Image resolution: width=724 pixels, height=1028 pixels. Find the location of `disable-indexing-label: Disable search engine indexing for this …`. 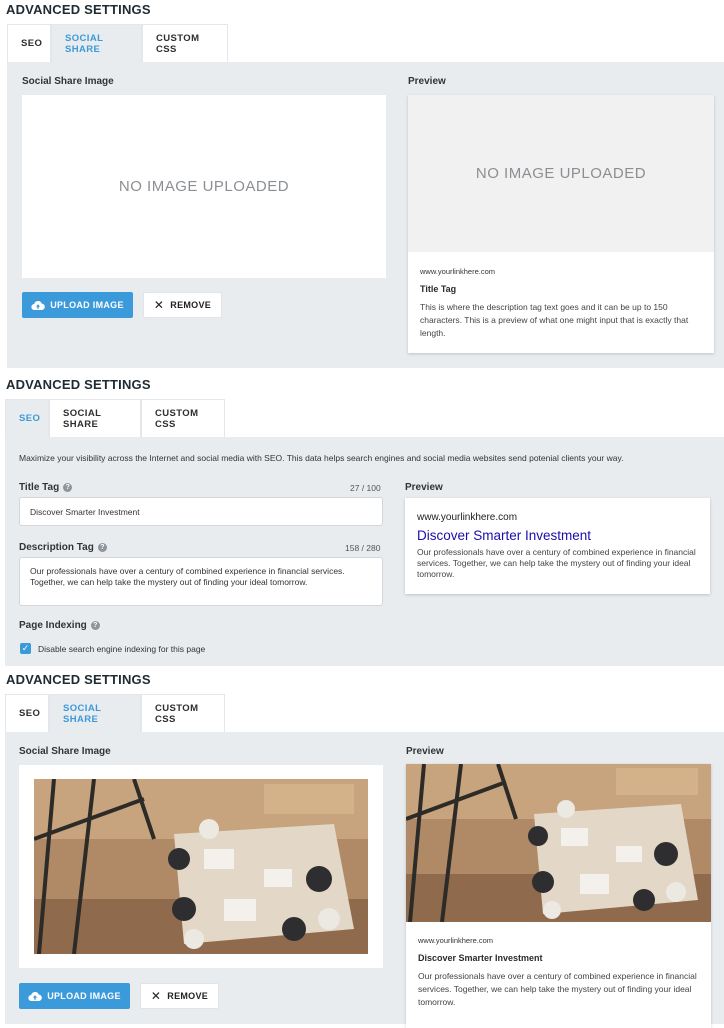

disable-indexing-label: Disable search engine indexing for this … is located at coordinates (122, 649).